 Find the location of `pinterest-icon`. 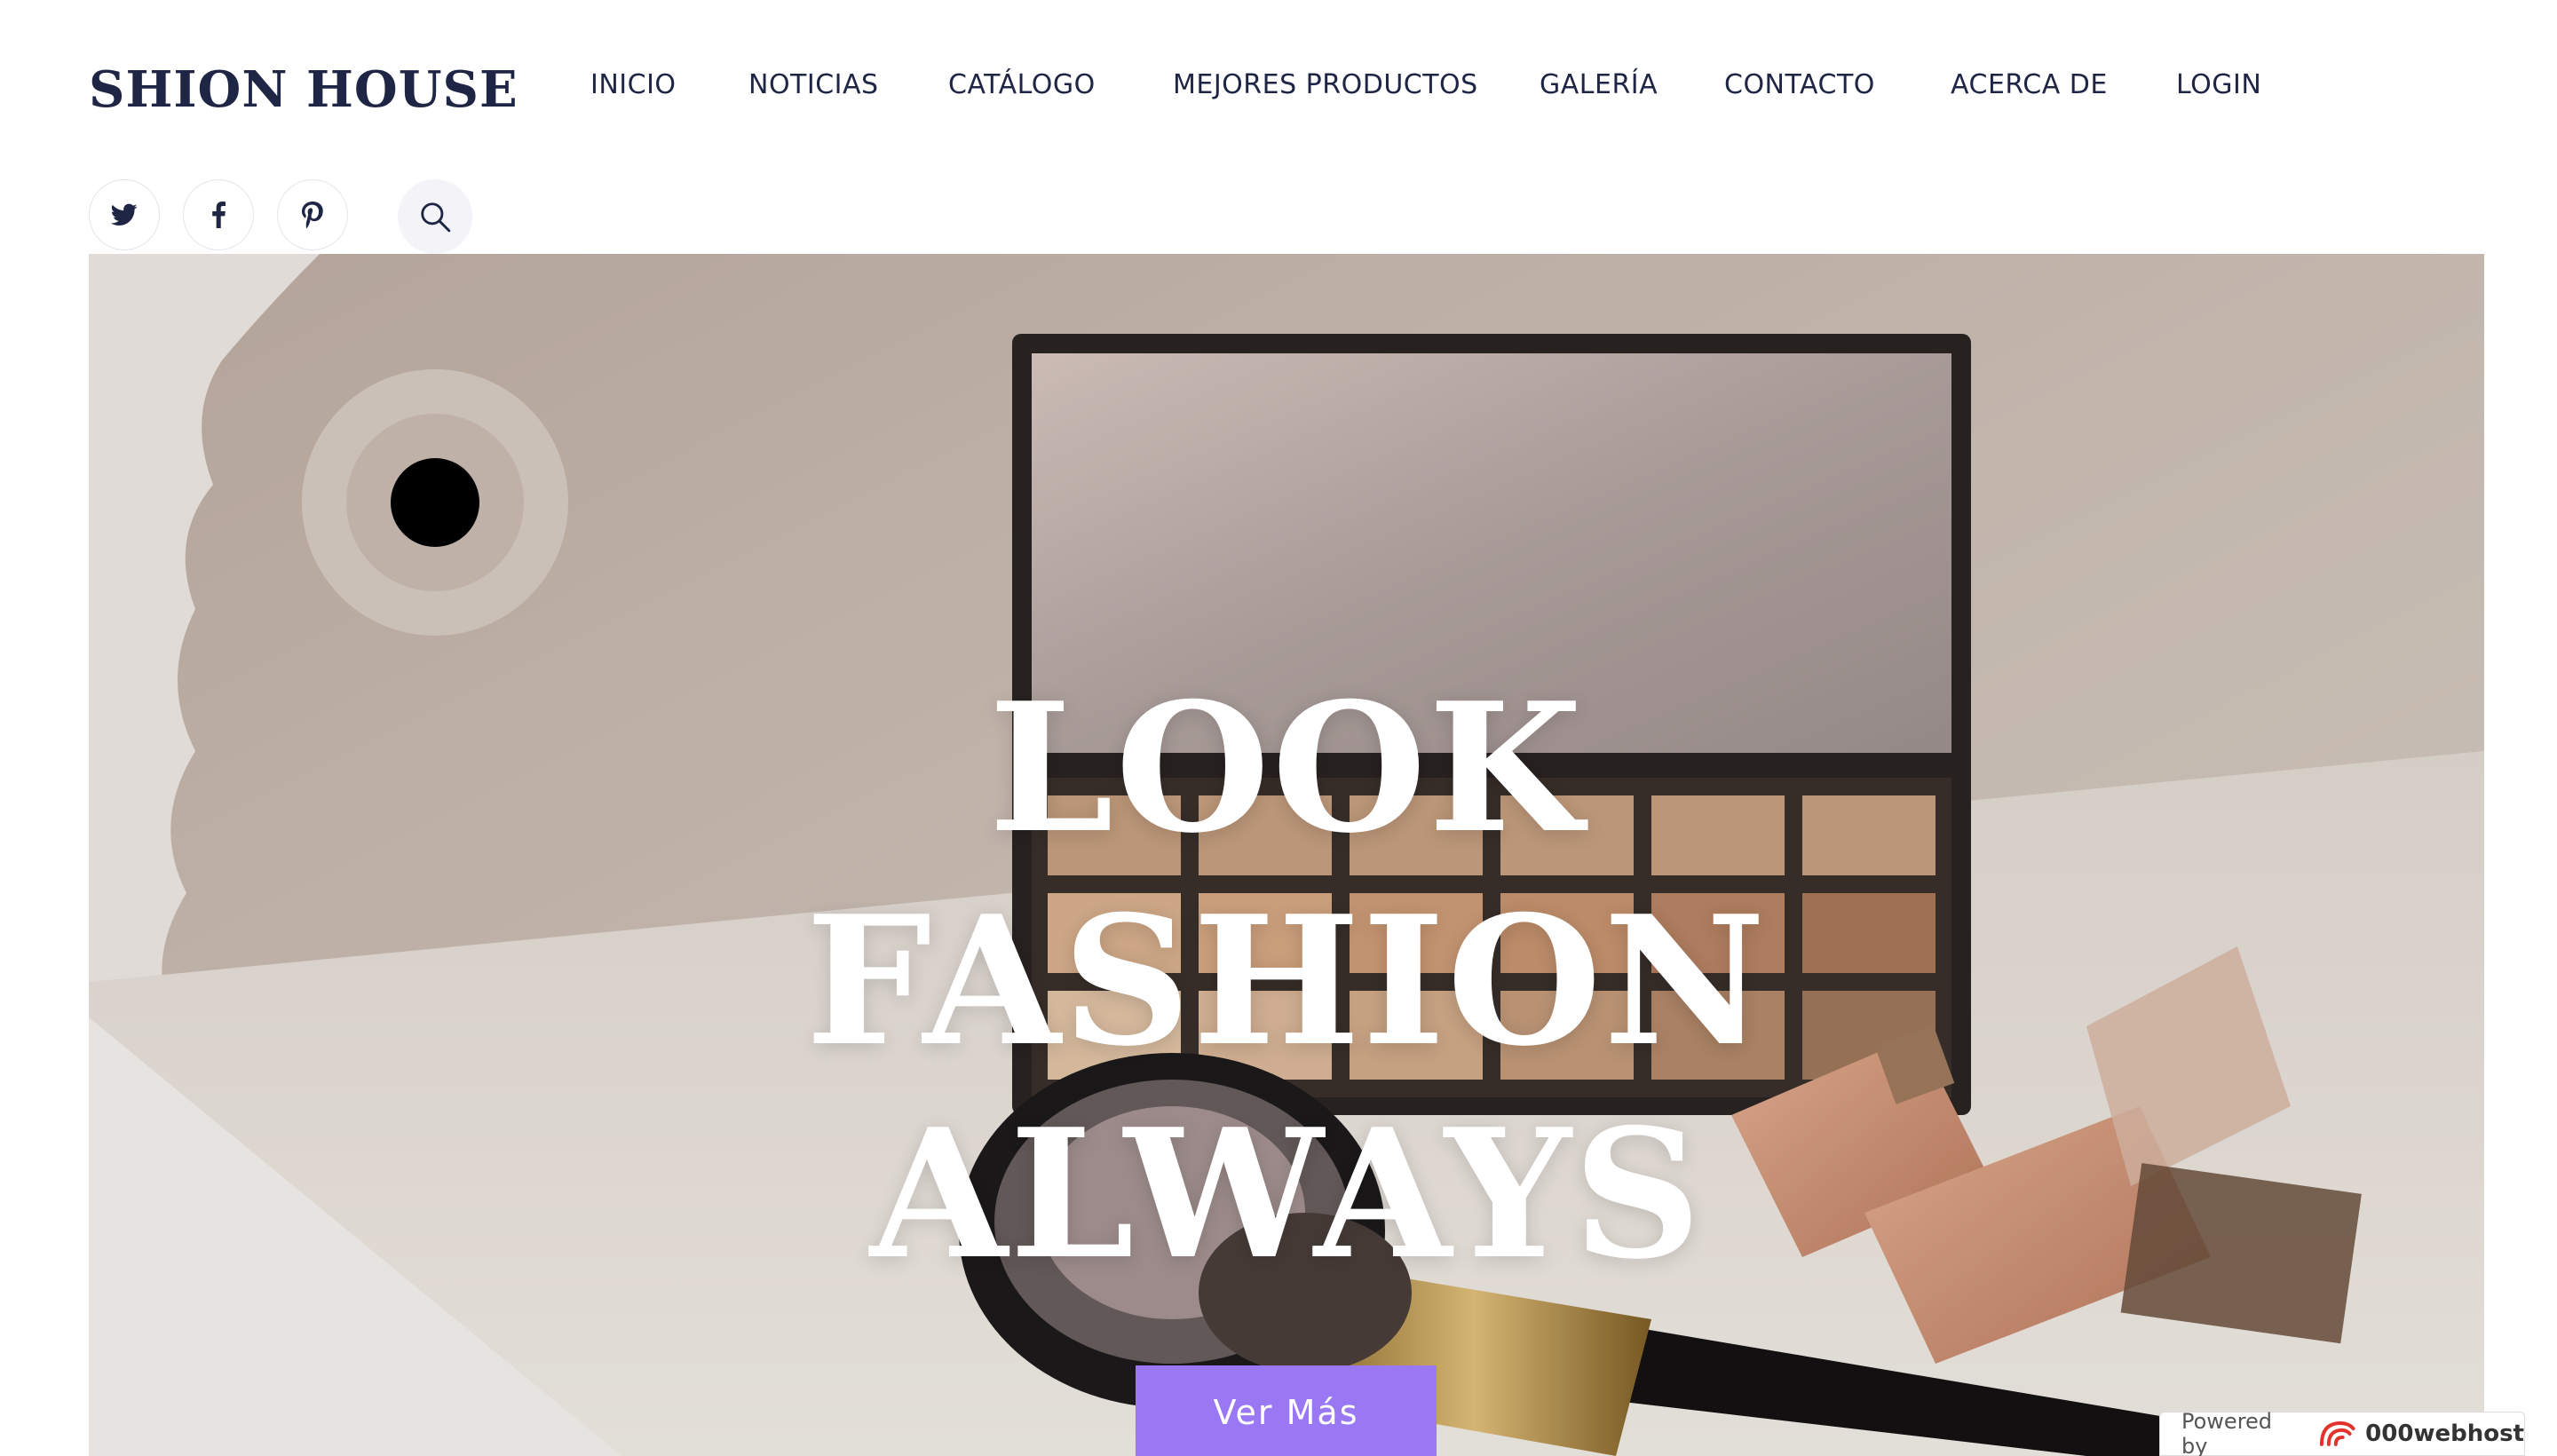

pinterest-icon is located at coordinates (312, 215).